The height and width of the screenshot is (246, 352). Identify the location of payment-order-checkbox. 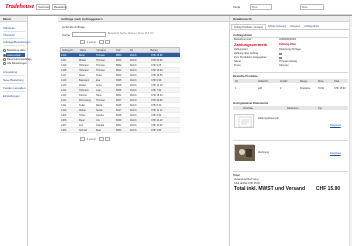
(280, 53).